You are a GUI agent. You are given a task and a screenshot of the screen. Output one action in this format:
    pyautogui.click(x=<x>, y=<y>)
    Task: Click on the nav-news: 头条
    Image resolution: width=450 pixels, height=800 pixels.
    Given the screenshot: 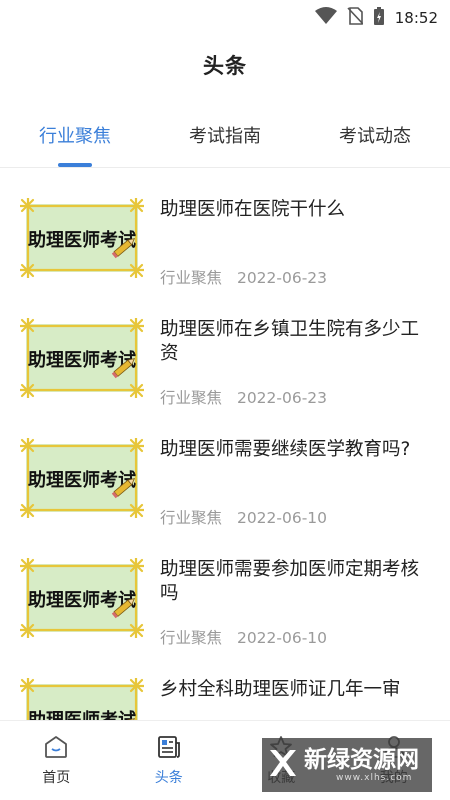 What is the action you would take?
    pyautogui.click(x=169, y=760)
    